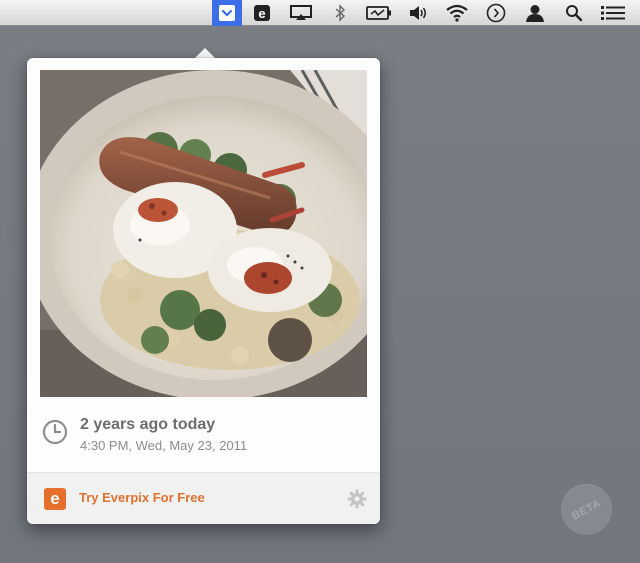 This screenshot has width=640, height=563. What do you see at coordinates (148, 424) in the screenshot?
I see `flashback-title: 2 years ago today` at bounding box center [148, 424].